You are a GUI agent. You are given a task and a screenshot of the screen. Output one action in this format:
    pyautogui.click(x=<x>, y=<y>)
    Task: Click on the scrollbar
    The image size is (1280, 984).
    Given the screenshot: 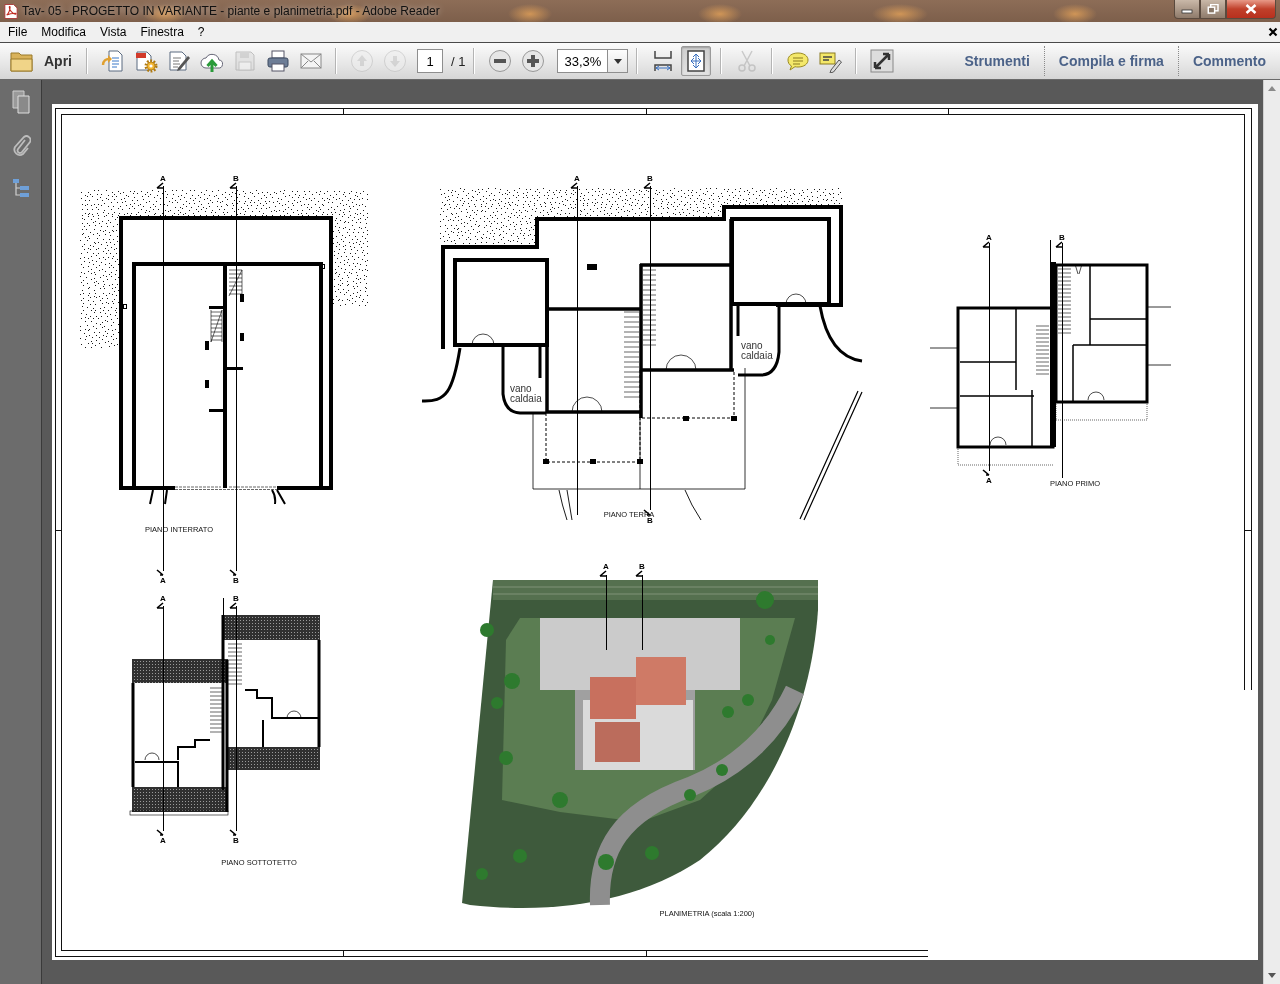 What is the action you would take?
    pyautogui.click(x=1271, y=532)
    